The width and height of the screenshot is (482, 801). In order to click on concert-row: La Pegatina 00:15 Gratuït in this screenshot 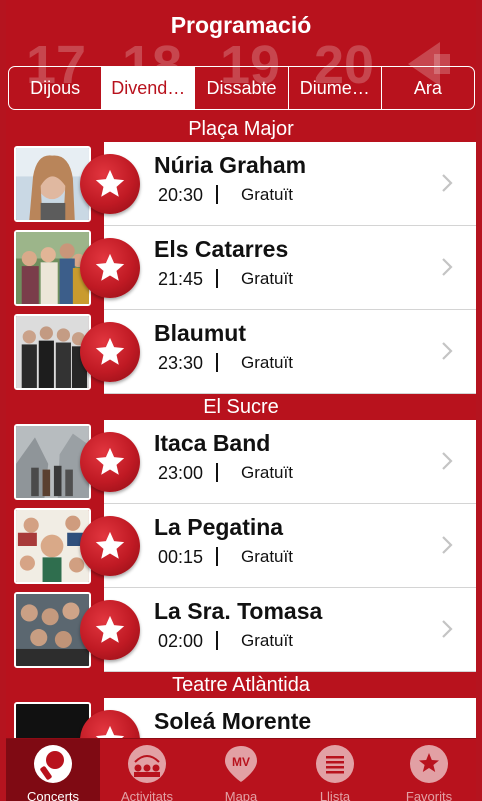, I will do `click(241, 546)`.